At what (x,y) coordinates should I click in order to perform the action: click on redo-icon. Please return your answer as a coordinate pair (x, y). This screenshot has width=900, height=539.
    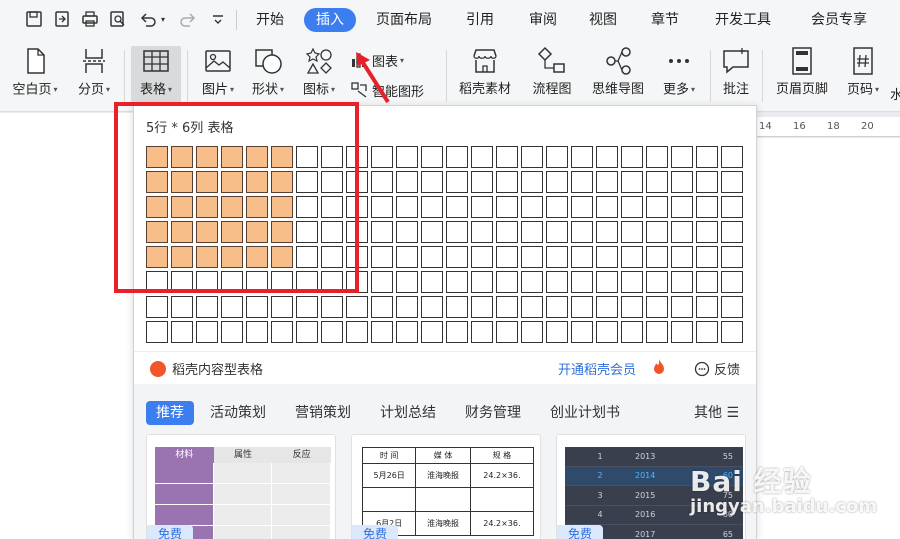
    Looking at the image, I should click on (188, 19).